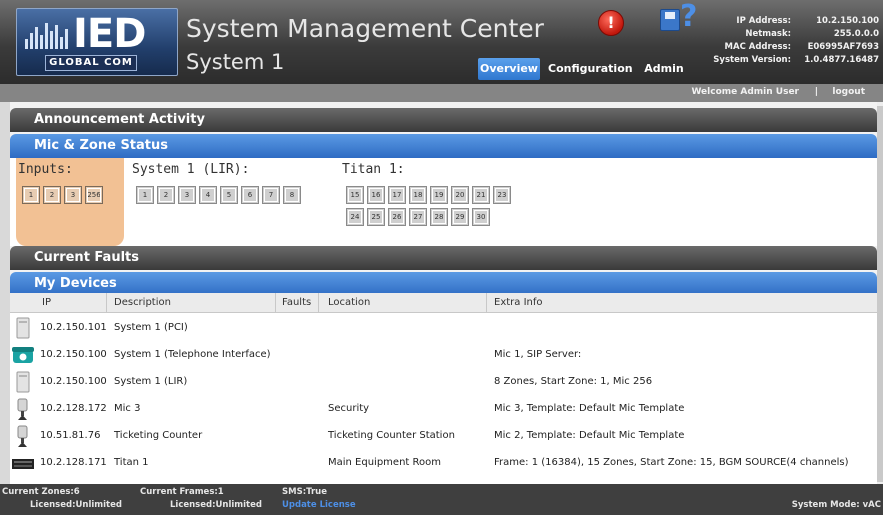  Describe the element at coordinates (518, 302) in the screenshot. I see `column-header-extra-info: Extra Info` at that location.